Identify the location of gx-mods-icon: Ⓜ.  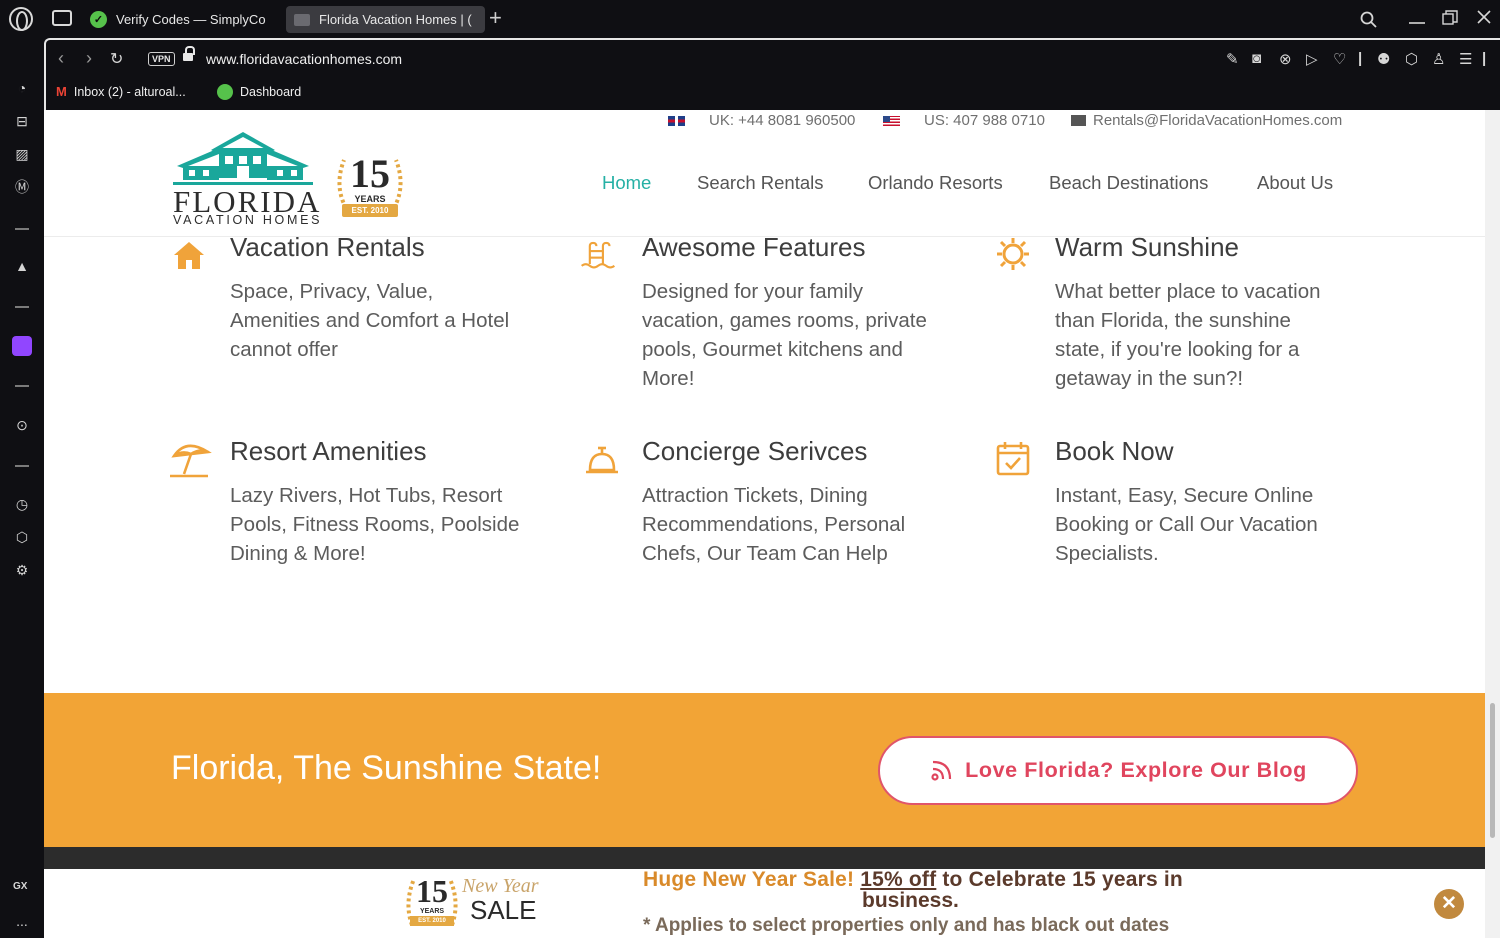
(22, 187).